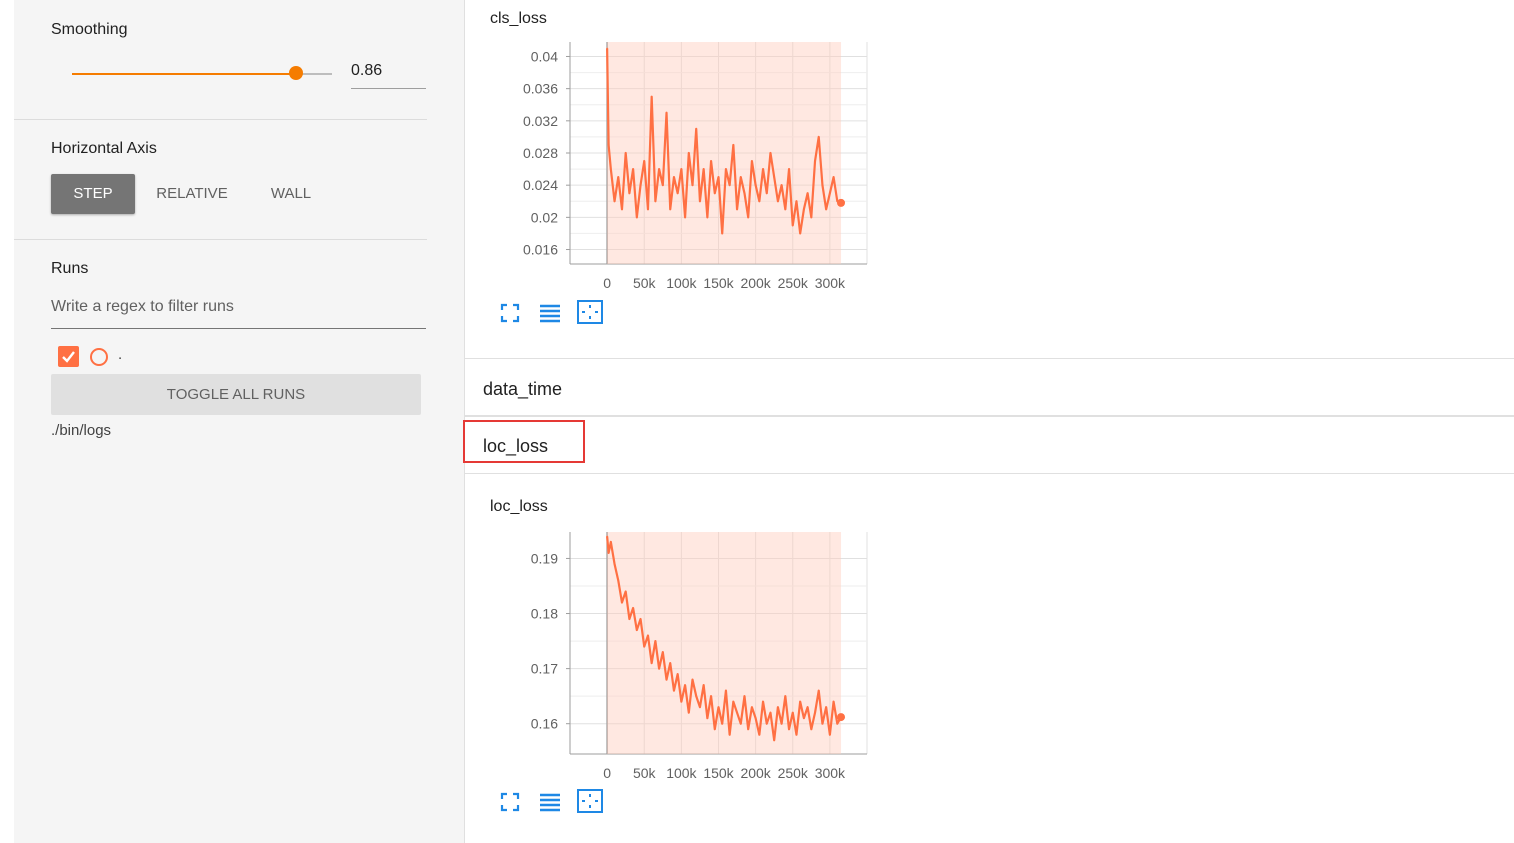 Image resolution: width=1514 pixels, height=843 pixels. I want to click on x-tick-label: 300k, so click(830, 773).